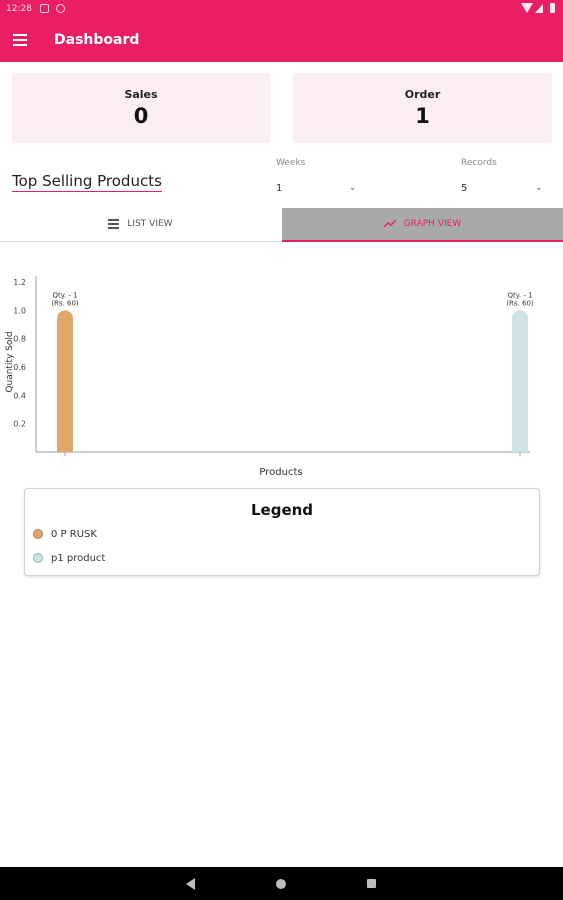  I want to click on wifi-icon, so click(527, 8).